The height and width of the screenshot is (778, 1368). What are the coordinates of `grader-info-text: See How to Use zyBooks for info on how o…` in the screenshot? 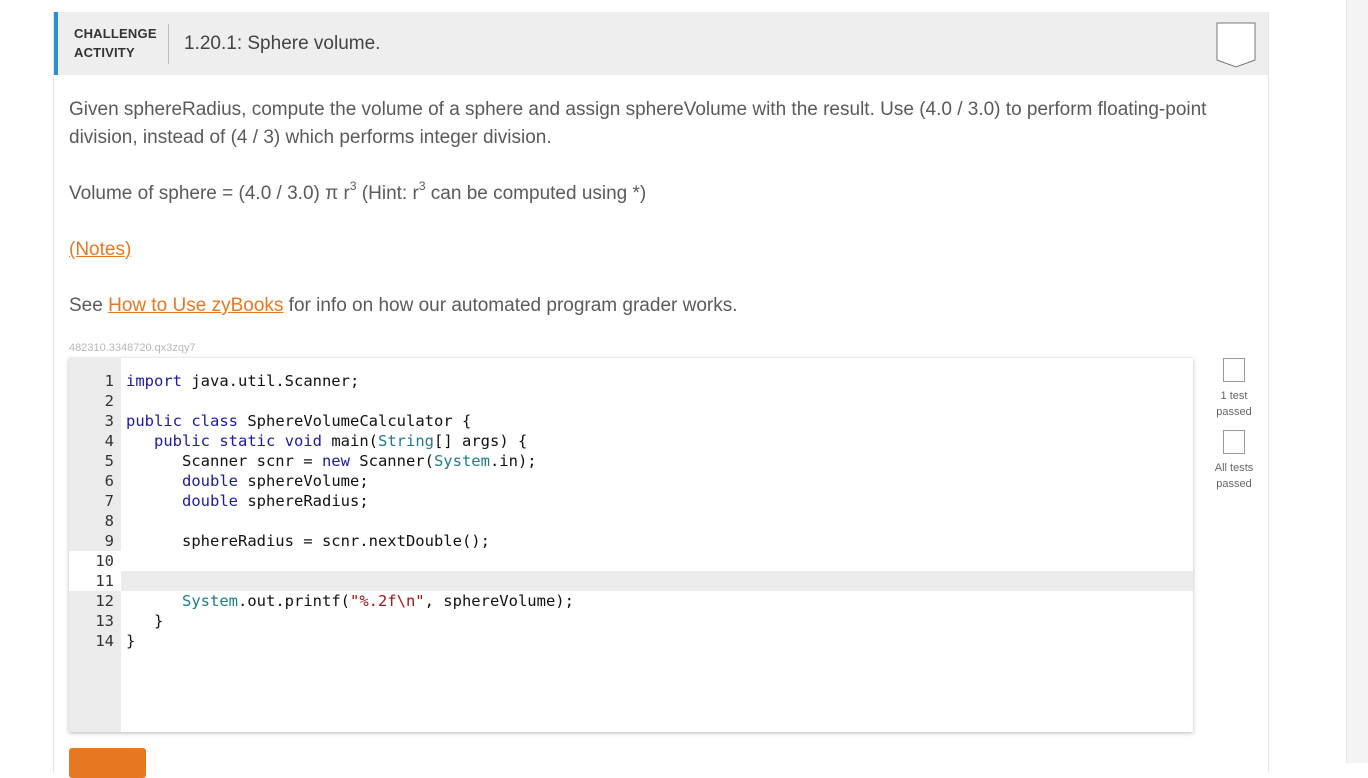 It's located at (639, 306).